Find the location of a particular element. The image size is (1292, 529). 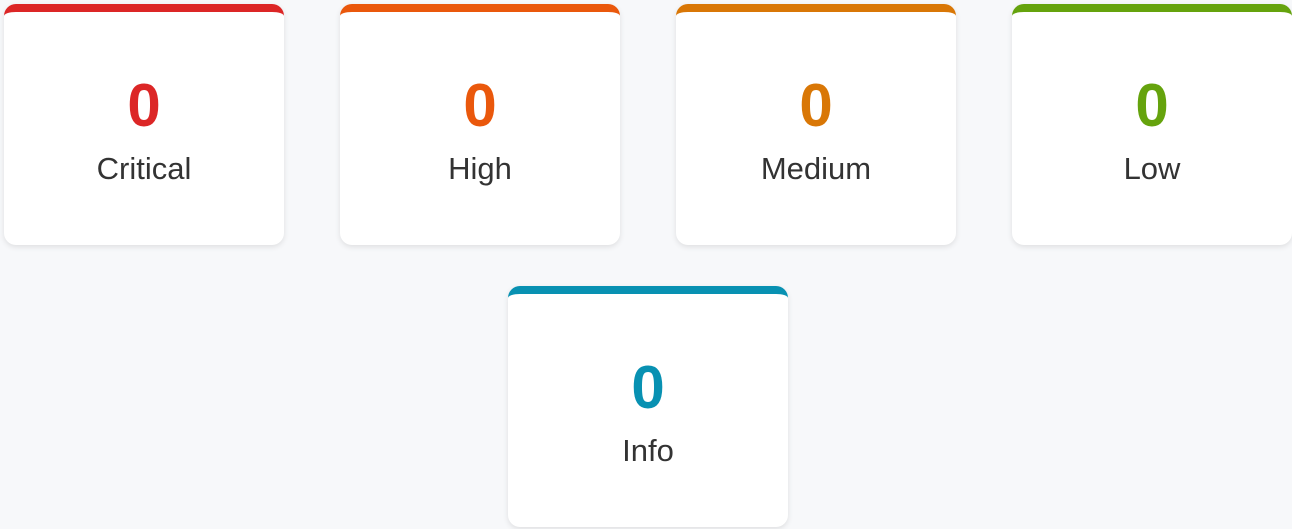

severity-card-info: 0 Info is located at coordinates (648, 406).